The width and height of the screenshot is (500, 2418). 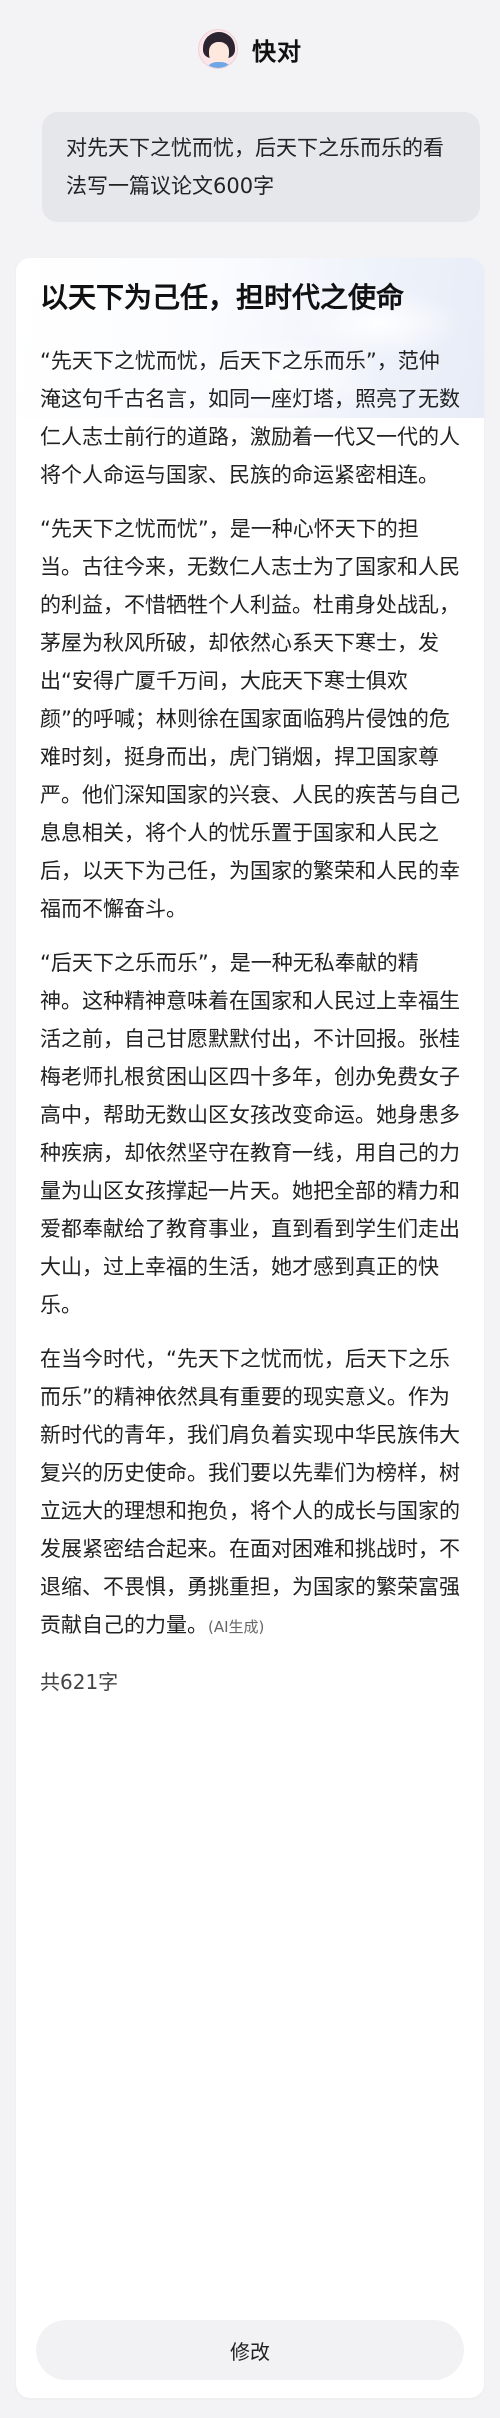 I want to click on user-prompt-text: 对先天下之忧而忧，后天下之乐而乐的看法写一篇议论文600字, so click(x=255, y=167).